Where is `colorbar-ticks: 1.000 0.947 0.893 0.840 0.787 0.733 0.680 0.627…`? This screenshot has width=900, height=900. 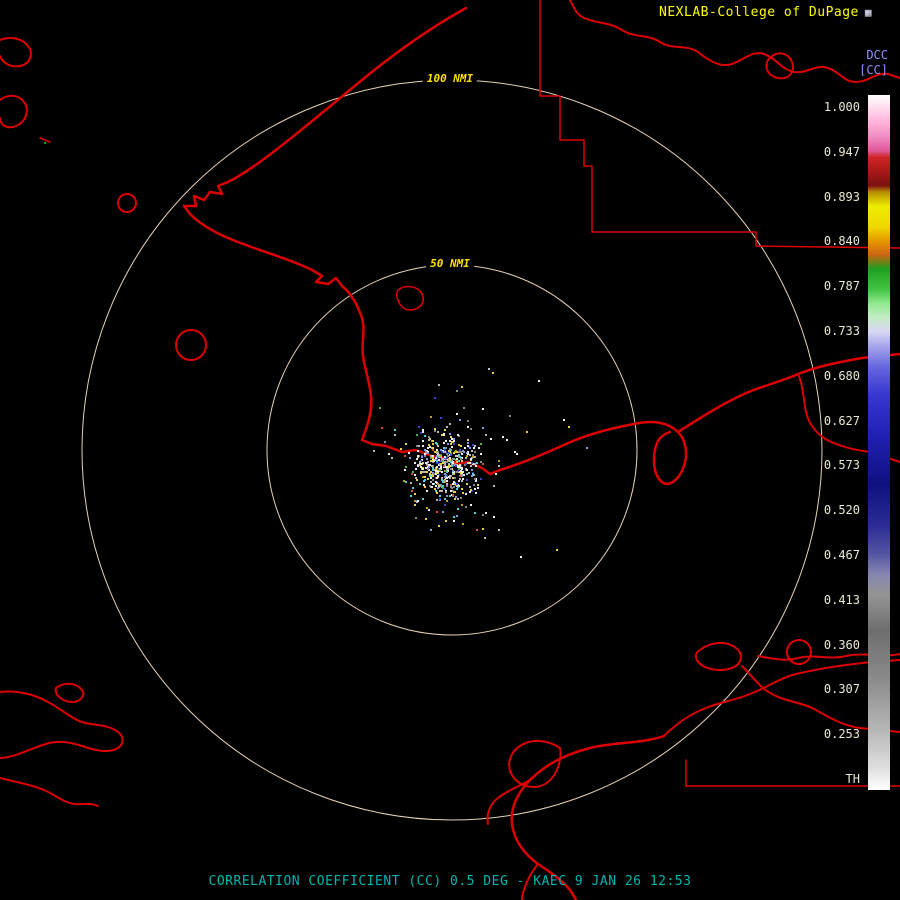 colorbar-ticks: 1.000 0.947 0.893 0.840 0.787 0.733 0.680 0.627… is located at coordinates (833, 443).